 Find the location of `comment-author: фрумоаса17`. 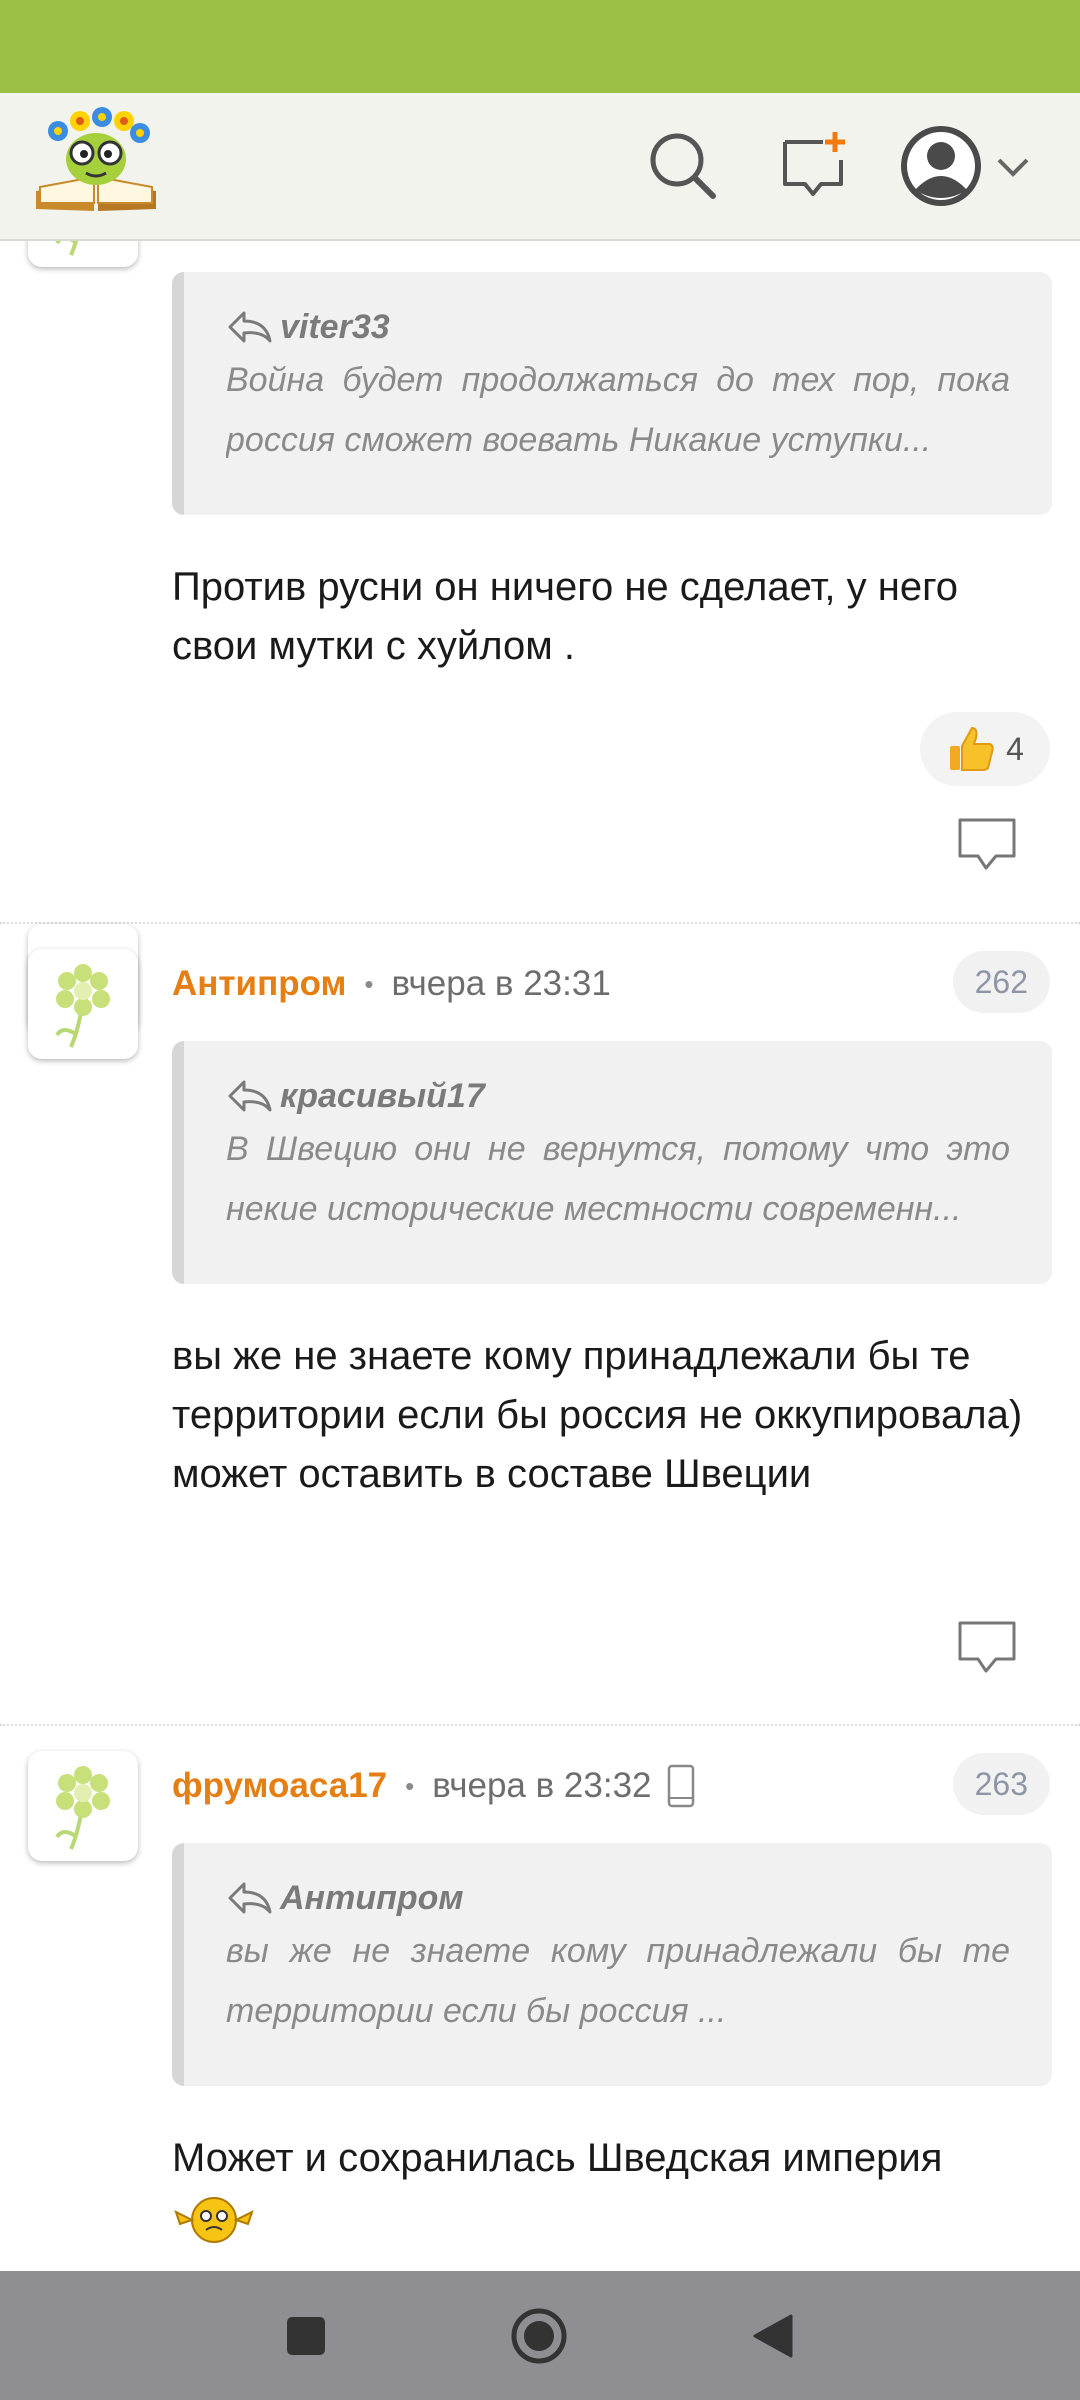

comment-author: фрумоаса17 is located at coordinates (279, 1786).